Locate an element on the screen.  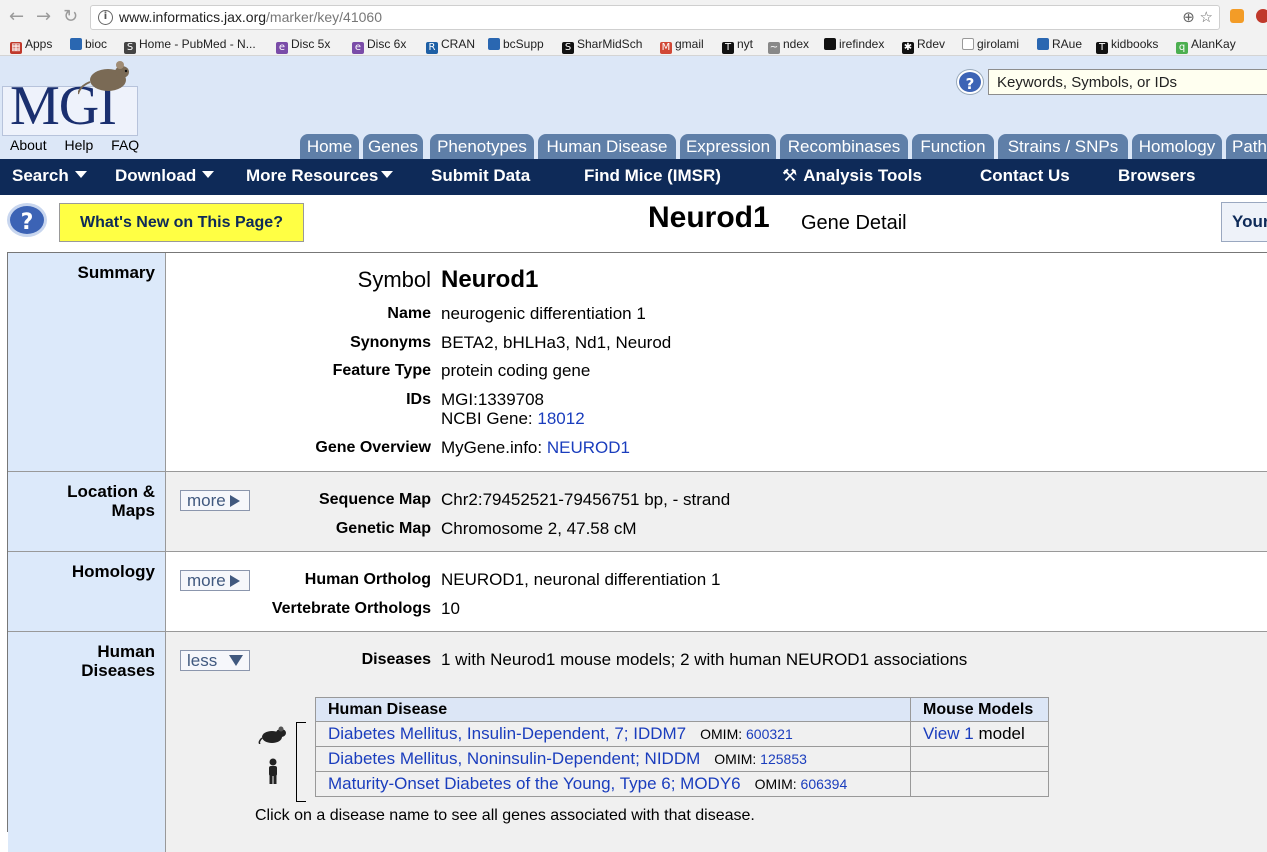
tab-strains-snps: Strains / SNPs is located at coordinates (1063, 146).